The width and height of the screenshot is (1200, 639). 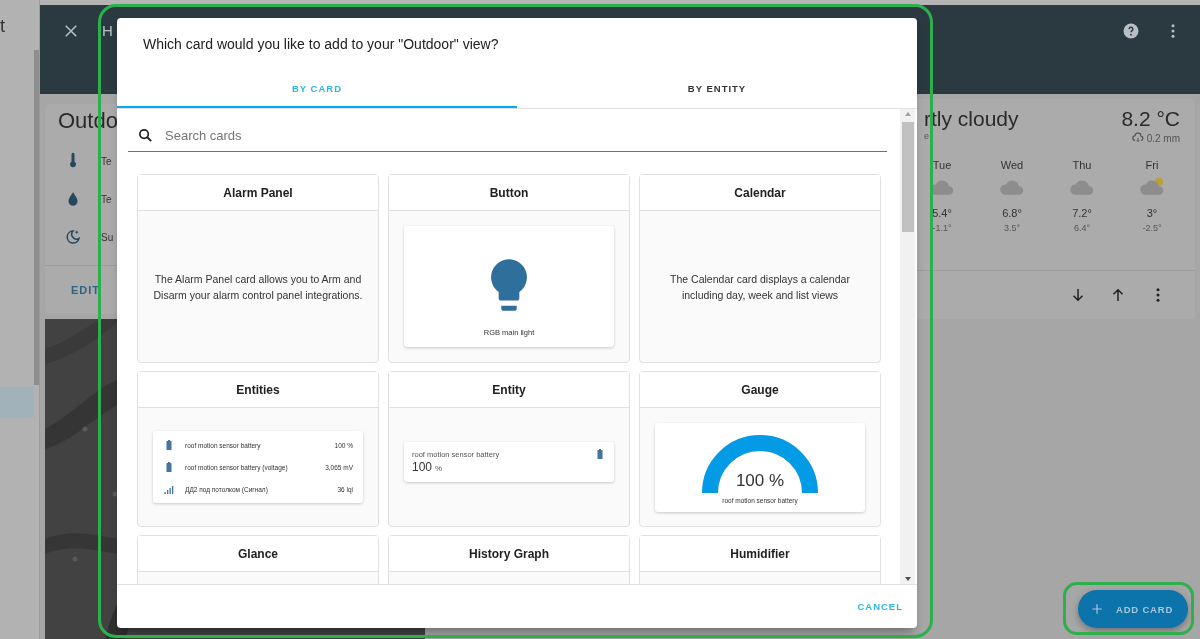 What do you see at coordinates (258, 192) in the screenshot?
I see `card-title: Alarm Panel` at bounding box center [258, 192].